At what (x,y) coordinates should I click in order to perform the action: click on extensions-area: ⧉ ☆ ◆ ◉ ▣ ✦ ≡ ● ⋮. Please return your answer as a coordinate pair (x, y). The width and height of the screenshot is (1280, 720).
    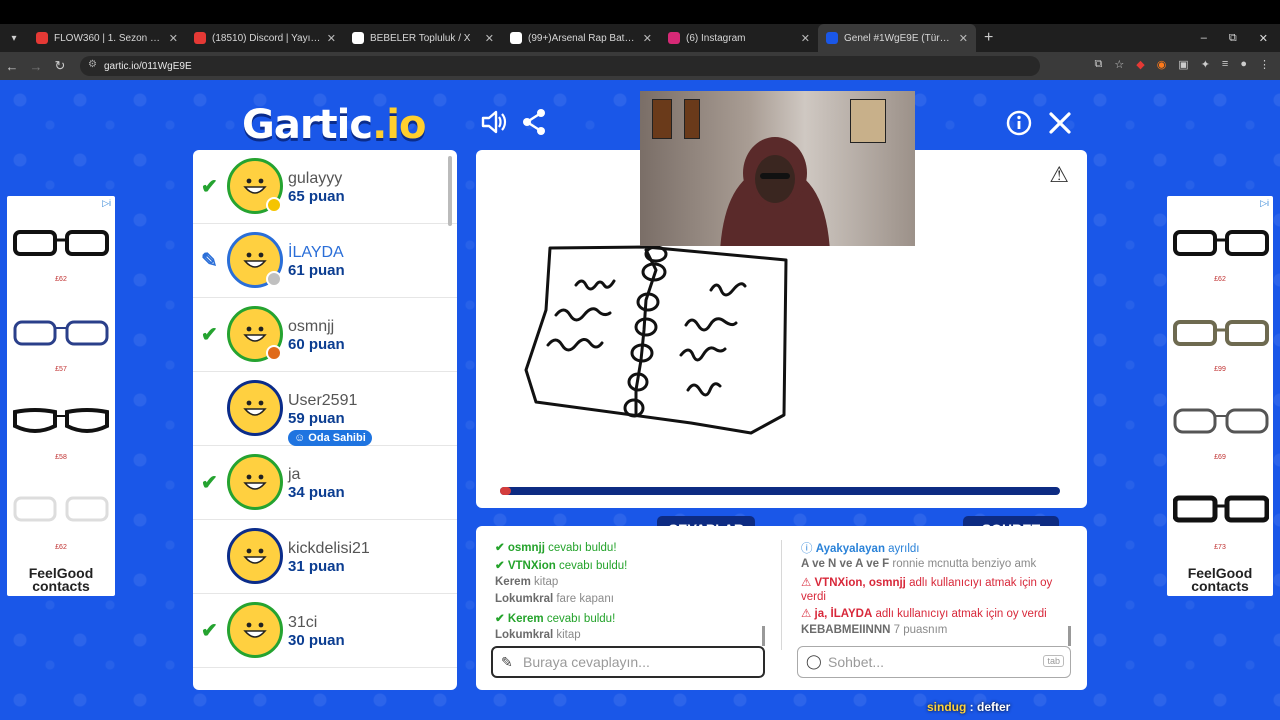
    Looking at the image, I should click on (1182, 64).